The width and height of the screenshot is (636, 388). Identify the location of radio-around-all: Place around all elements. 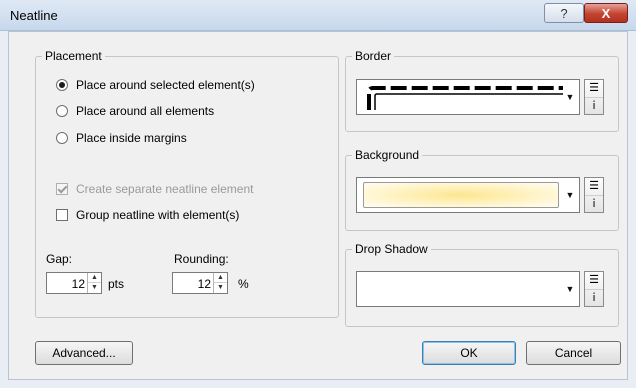
(135, 111).